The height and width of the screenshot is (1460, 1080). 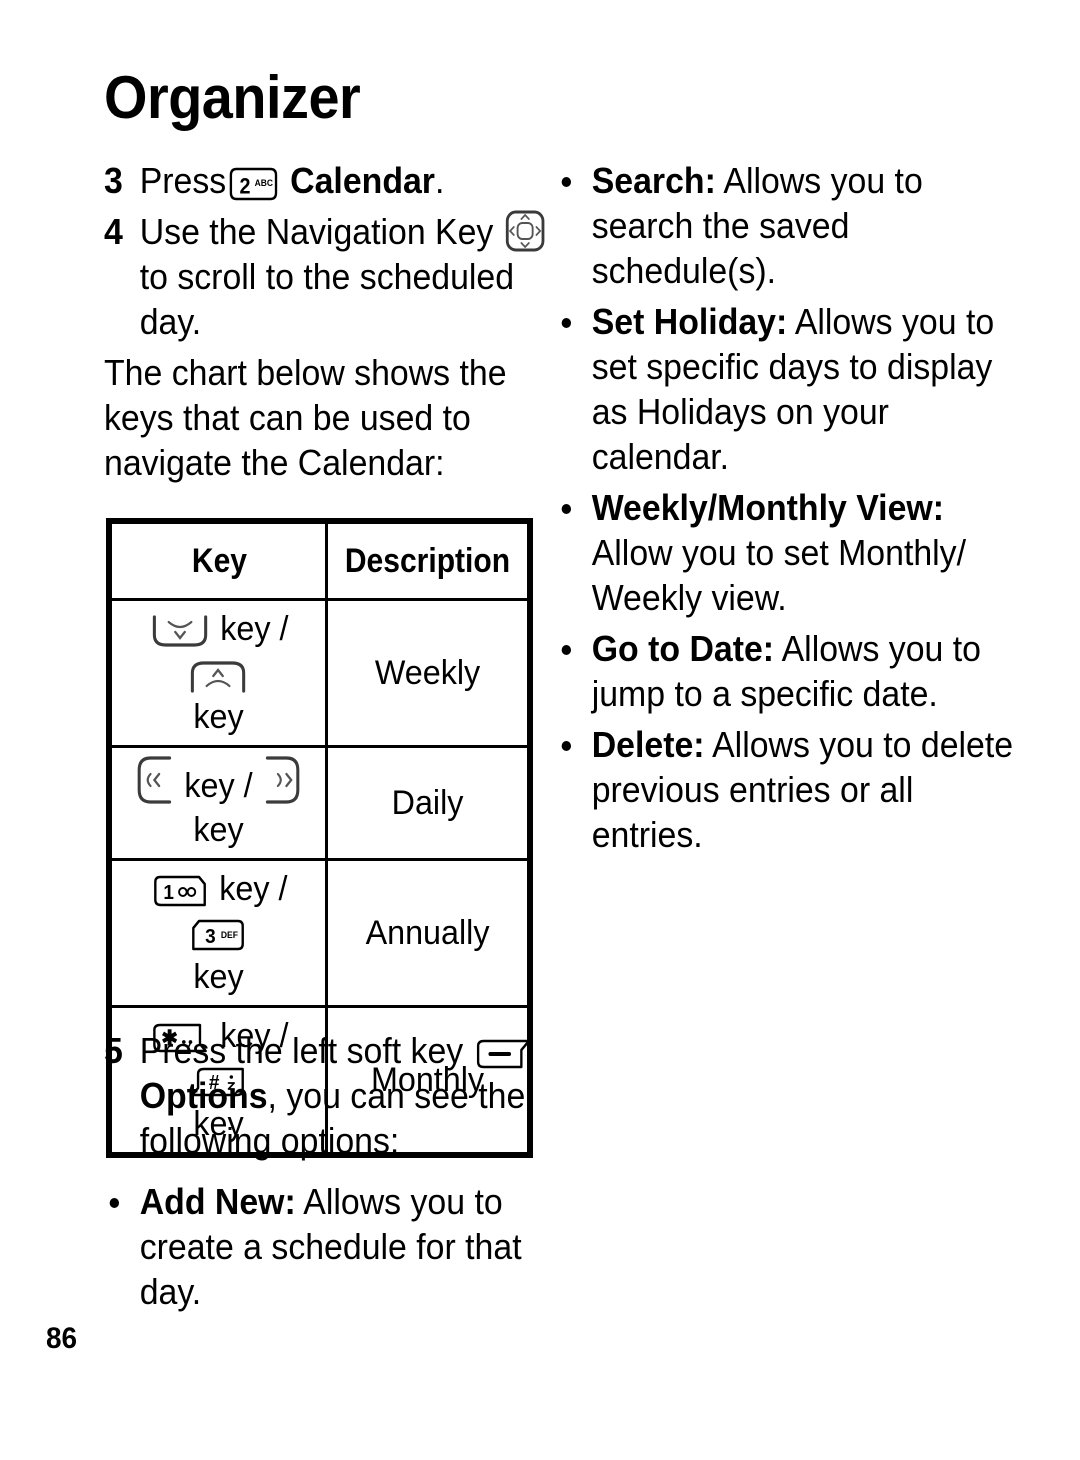 What do you see at coordinates (218, 561) in the screenshot?
I see `table-header-key: Key` at bounding box center [218, 561].